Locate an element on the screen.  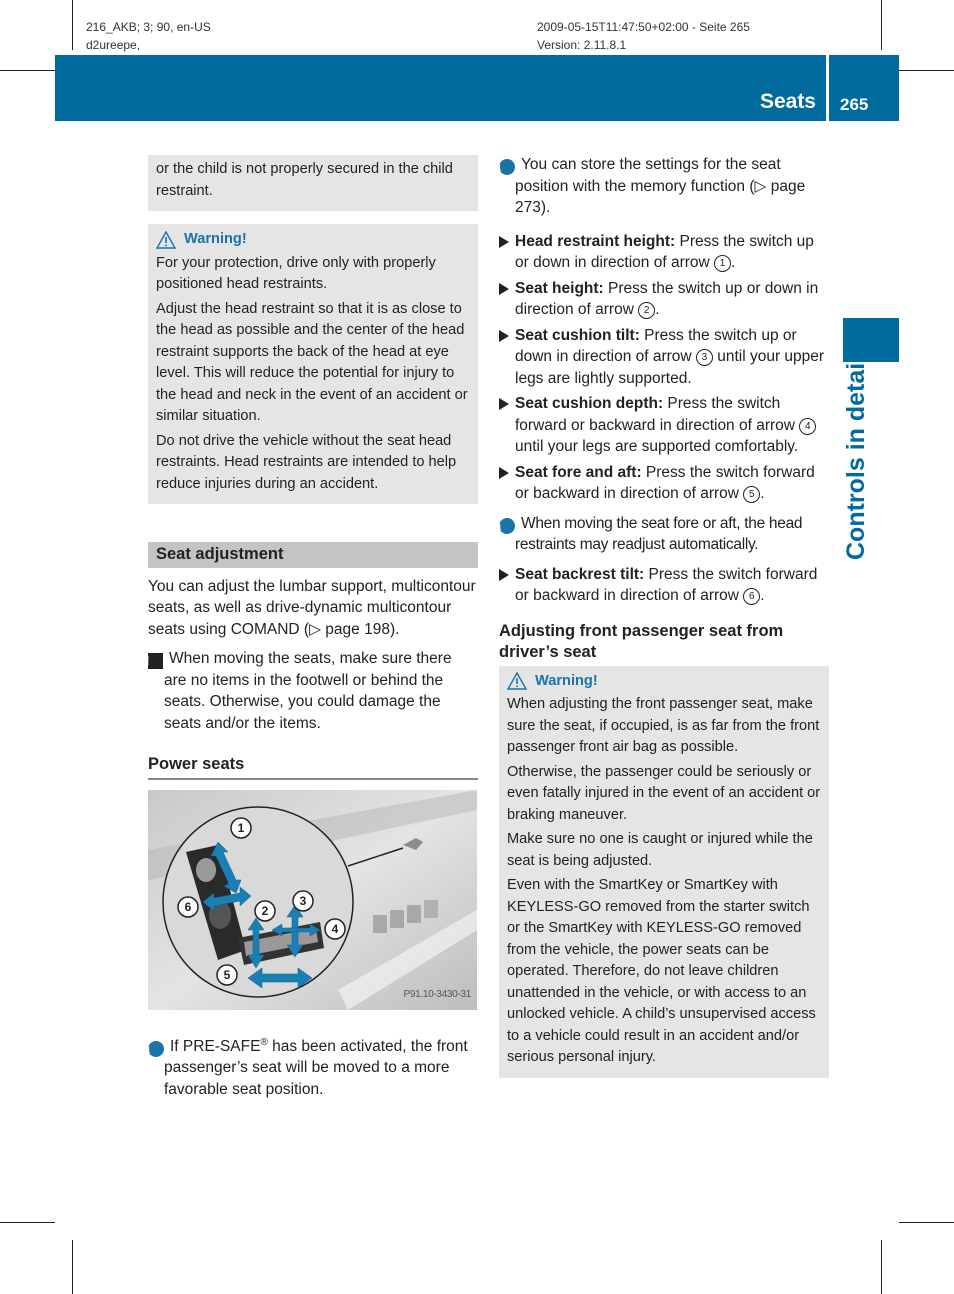
arrow-number-badge: 3 is located at coordinates (704, 357).